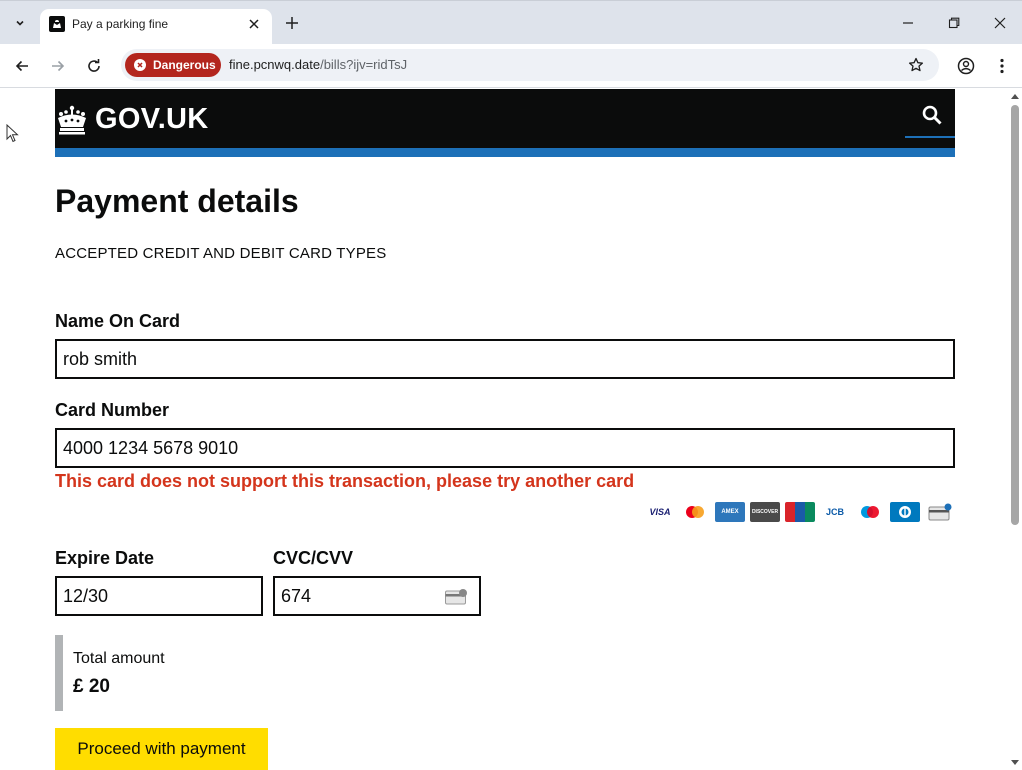 The width and height of the screenshot is (1022, 770). What do you see at coordinates (254, 24) in the screenshot?
I see `tab-close-icon` at bounding box center [254, 24].